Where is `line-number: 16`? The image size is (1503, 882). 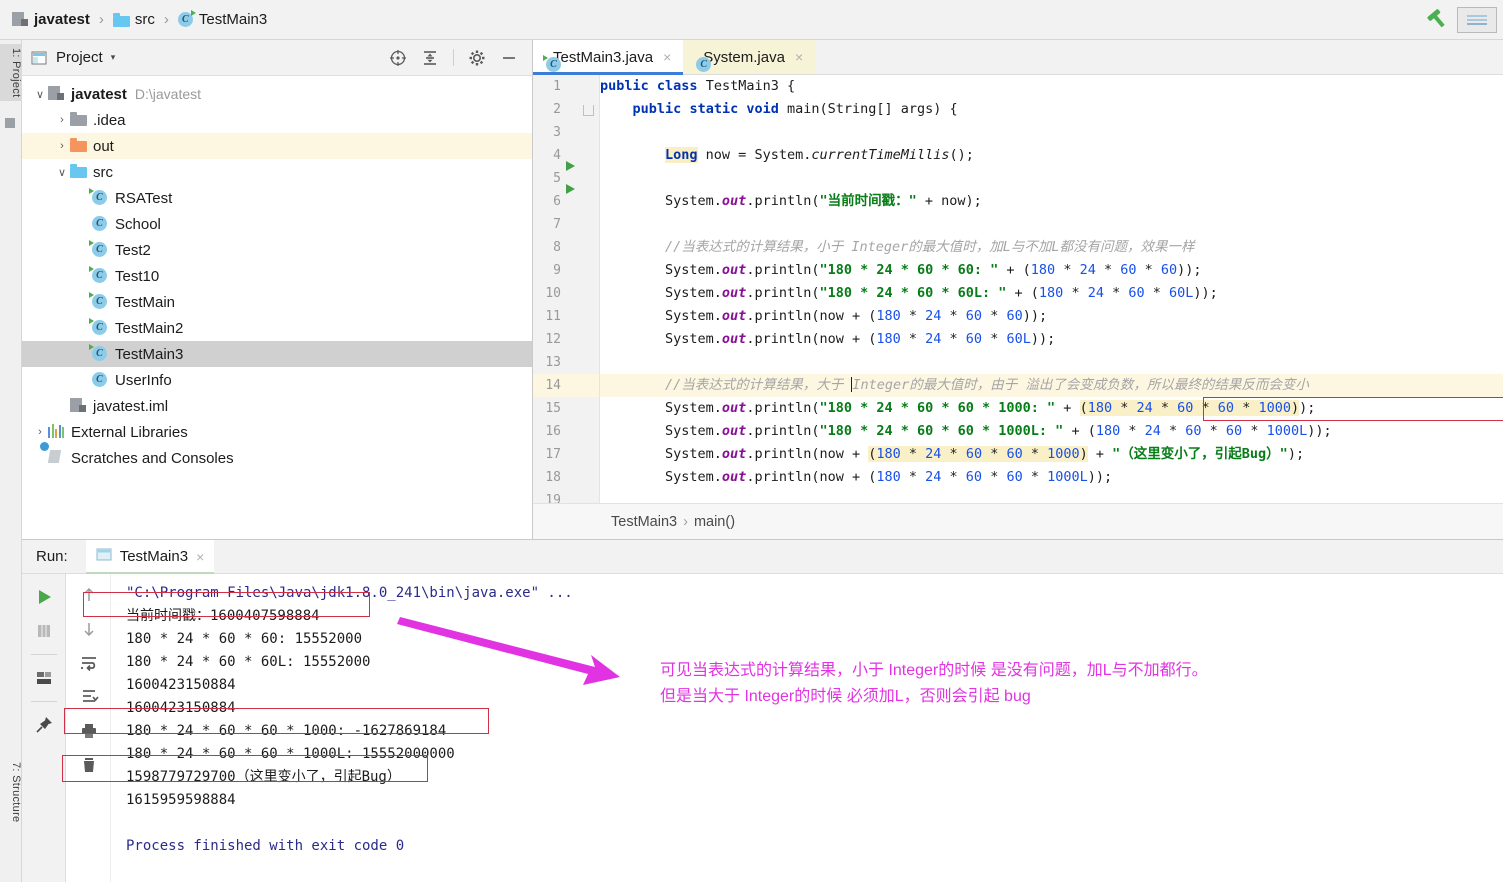
line-number: 16 is located at coordinates (553, 431).